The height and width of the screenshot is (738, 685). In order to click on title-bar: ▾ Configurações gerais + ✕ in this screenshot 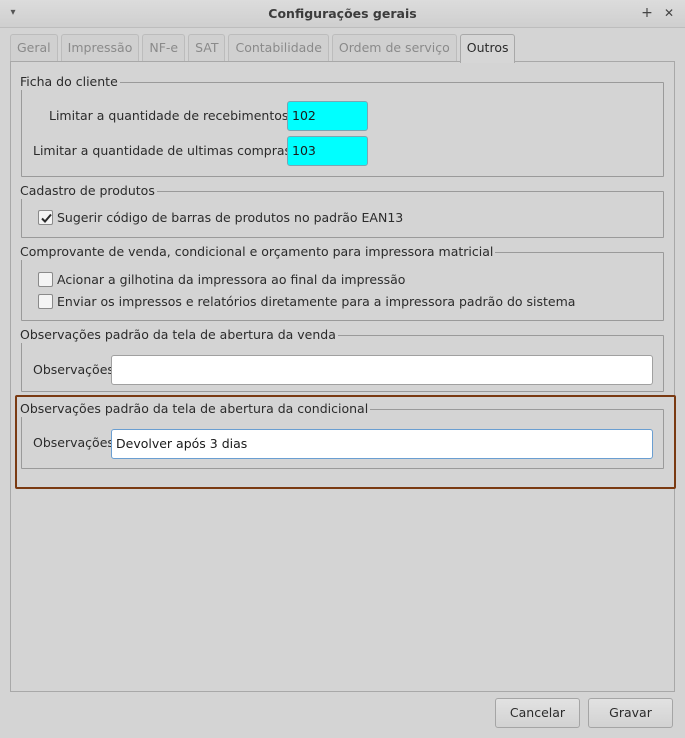, I will do `click(342, 14)`.